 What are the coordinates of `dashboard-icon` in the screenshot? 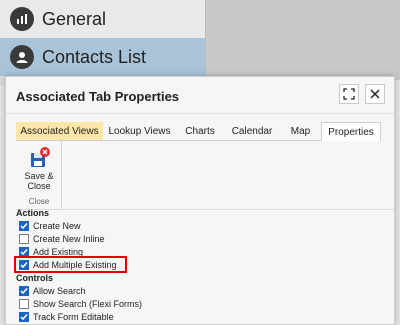 It's located at (22, 19).